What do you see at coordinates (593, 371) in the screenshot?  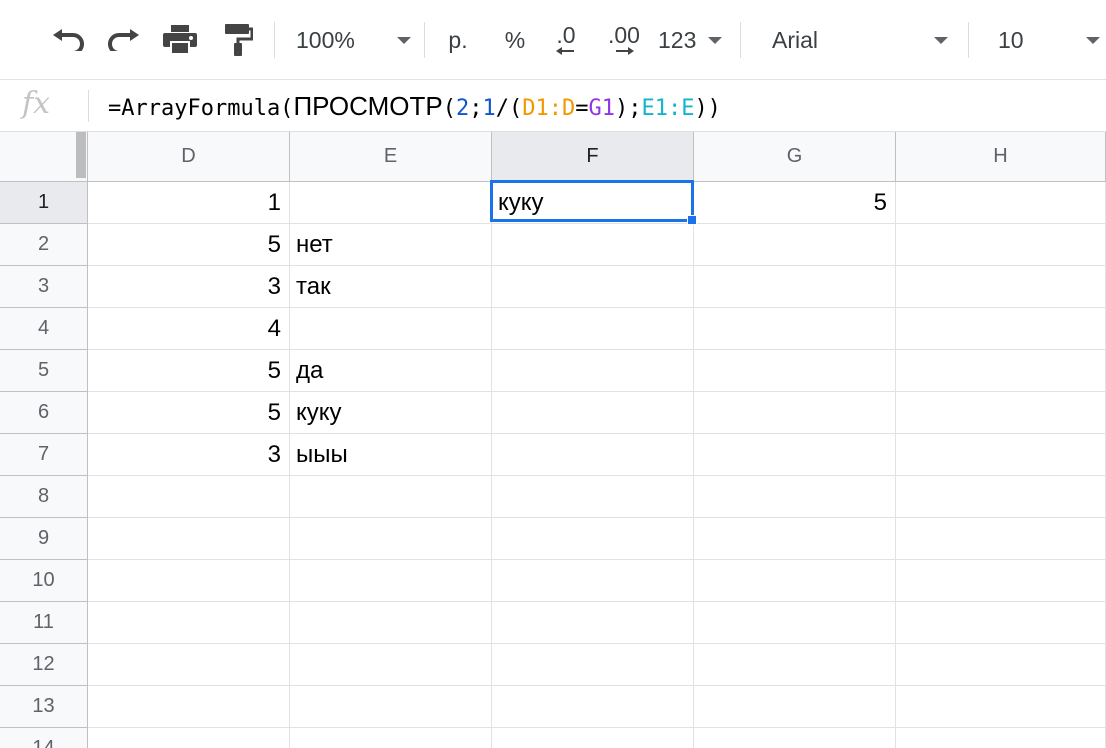 I see `cell-f5` at bounding box center [593, 371].